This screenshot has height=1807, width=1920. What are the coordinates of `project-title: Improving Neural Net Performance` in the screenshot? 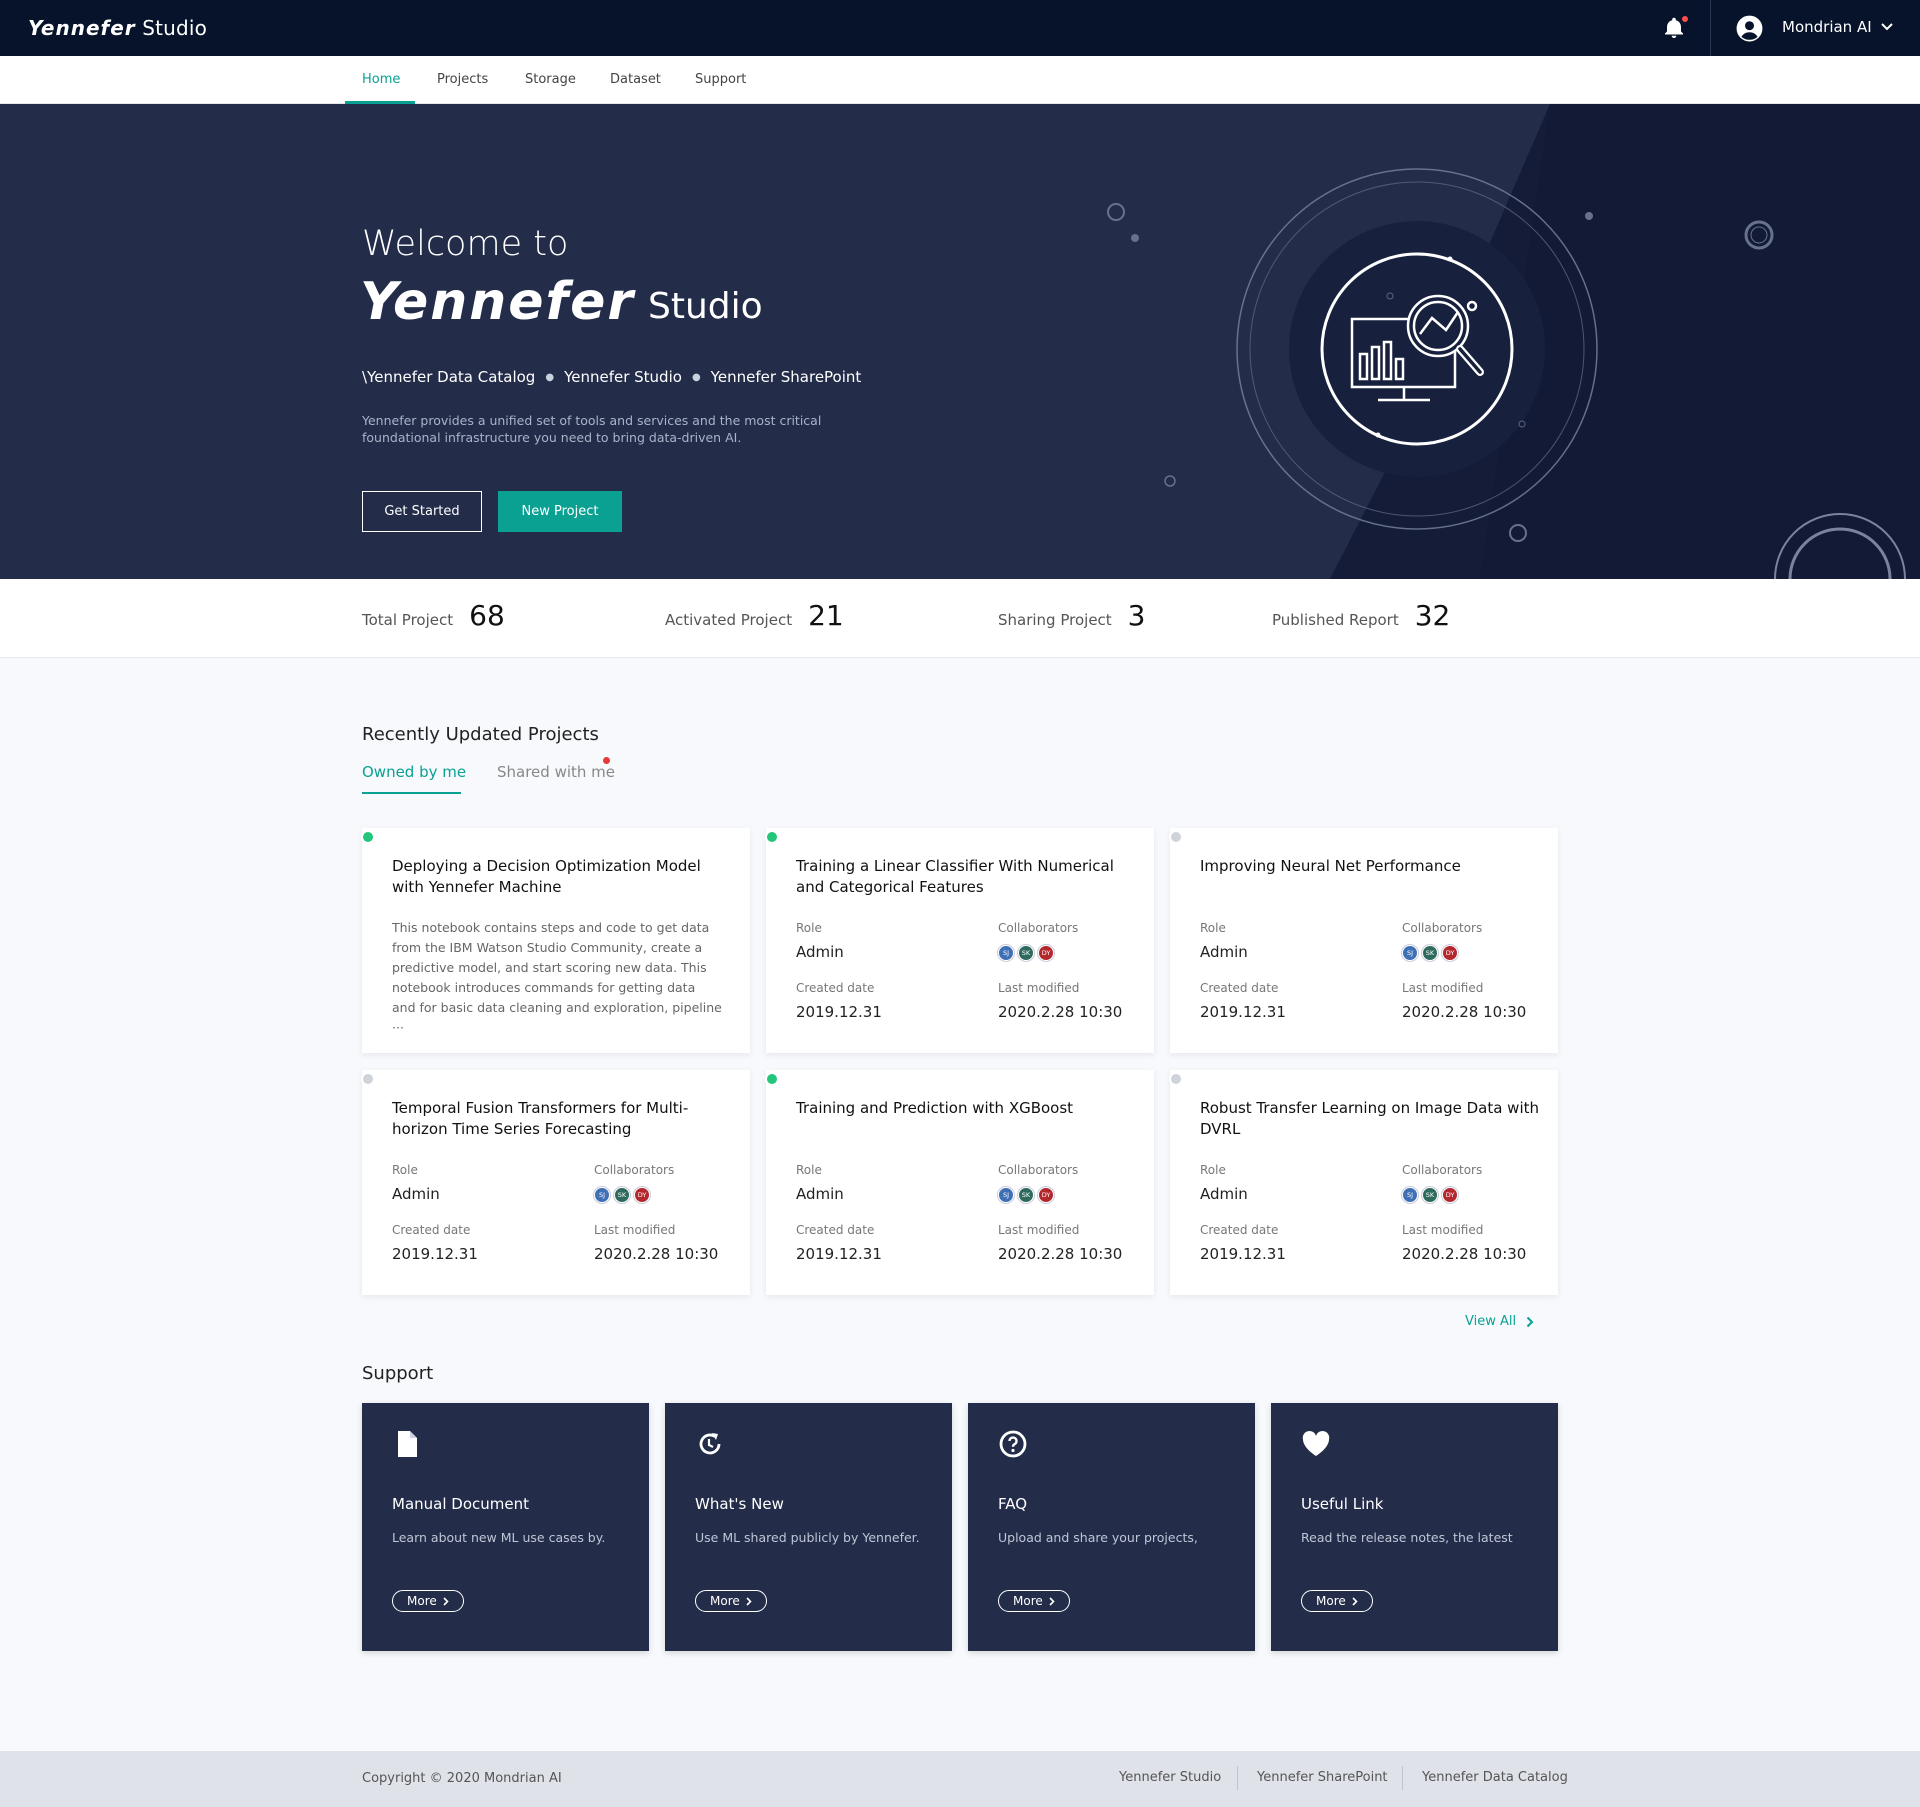 It's located at (1370, 866).